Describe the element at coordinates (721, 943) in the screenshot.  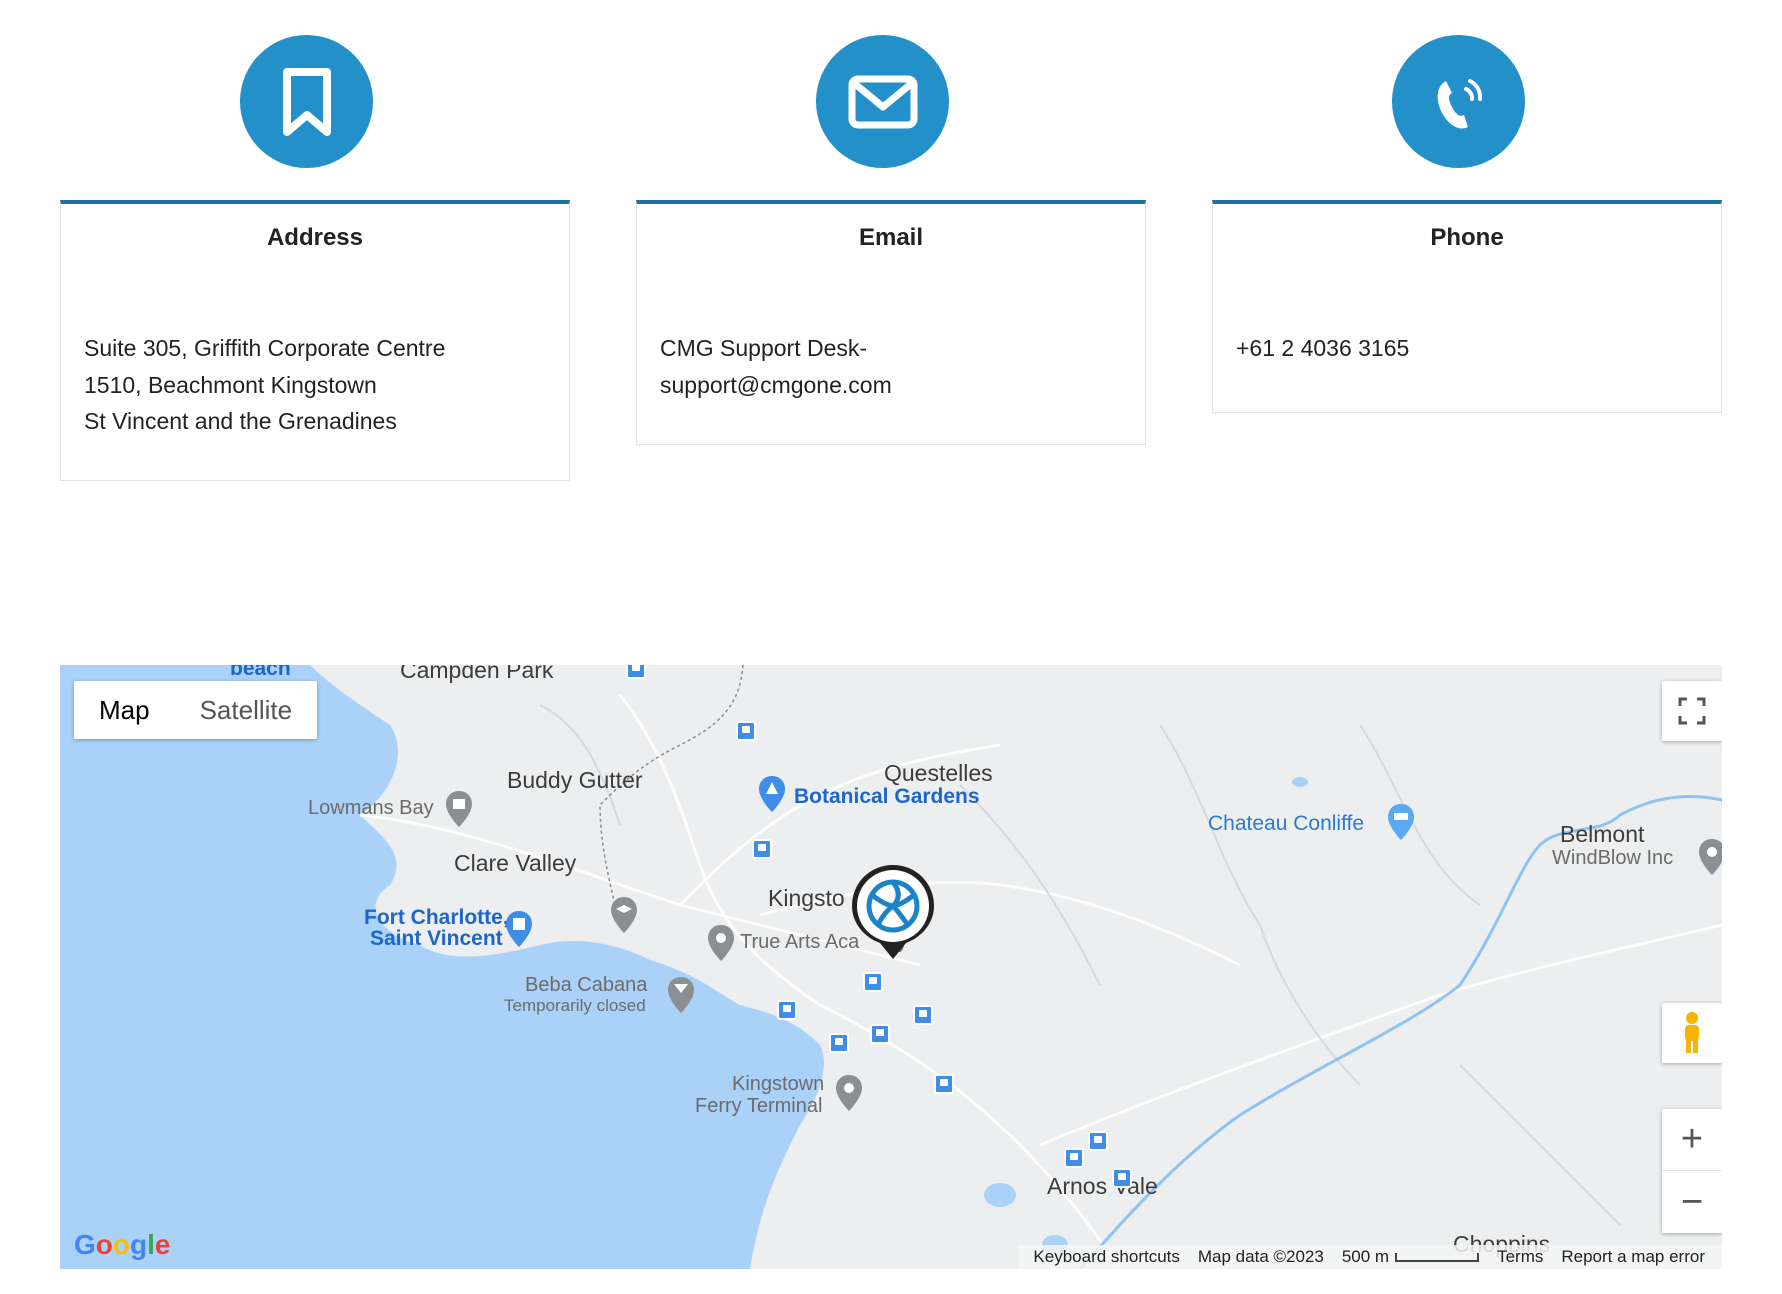
I see `place-pin-icon` at that location.